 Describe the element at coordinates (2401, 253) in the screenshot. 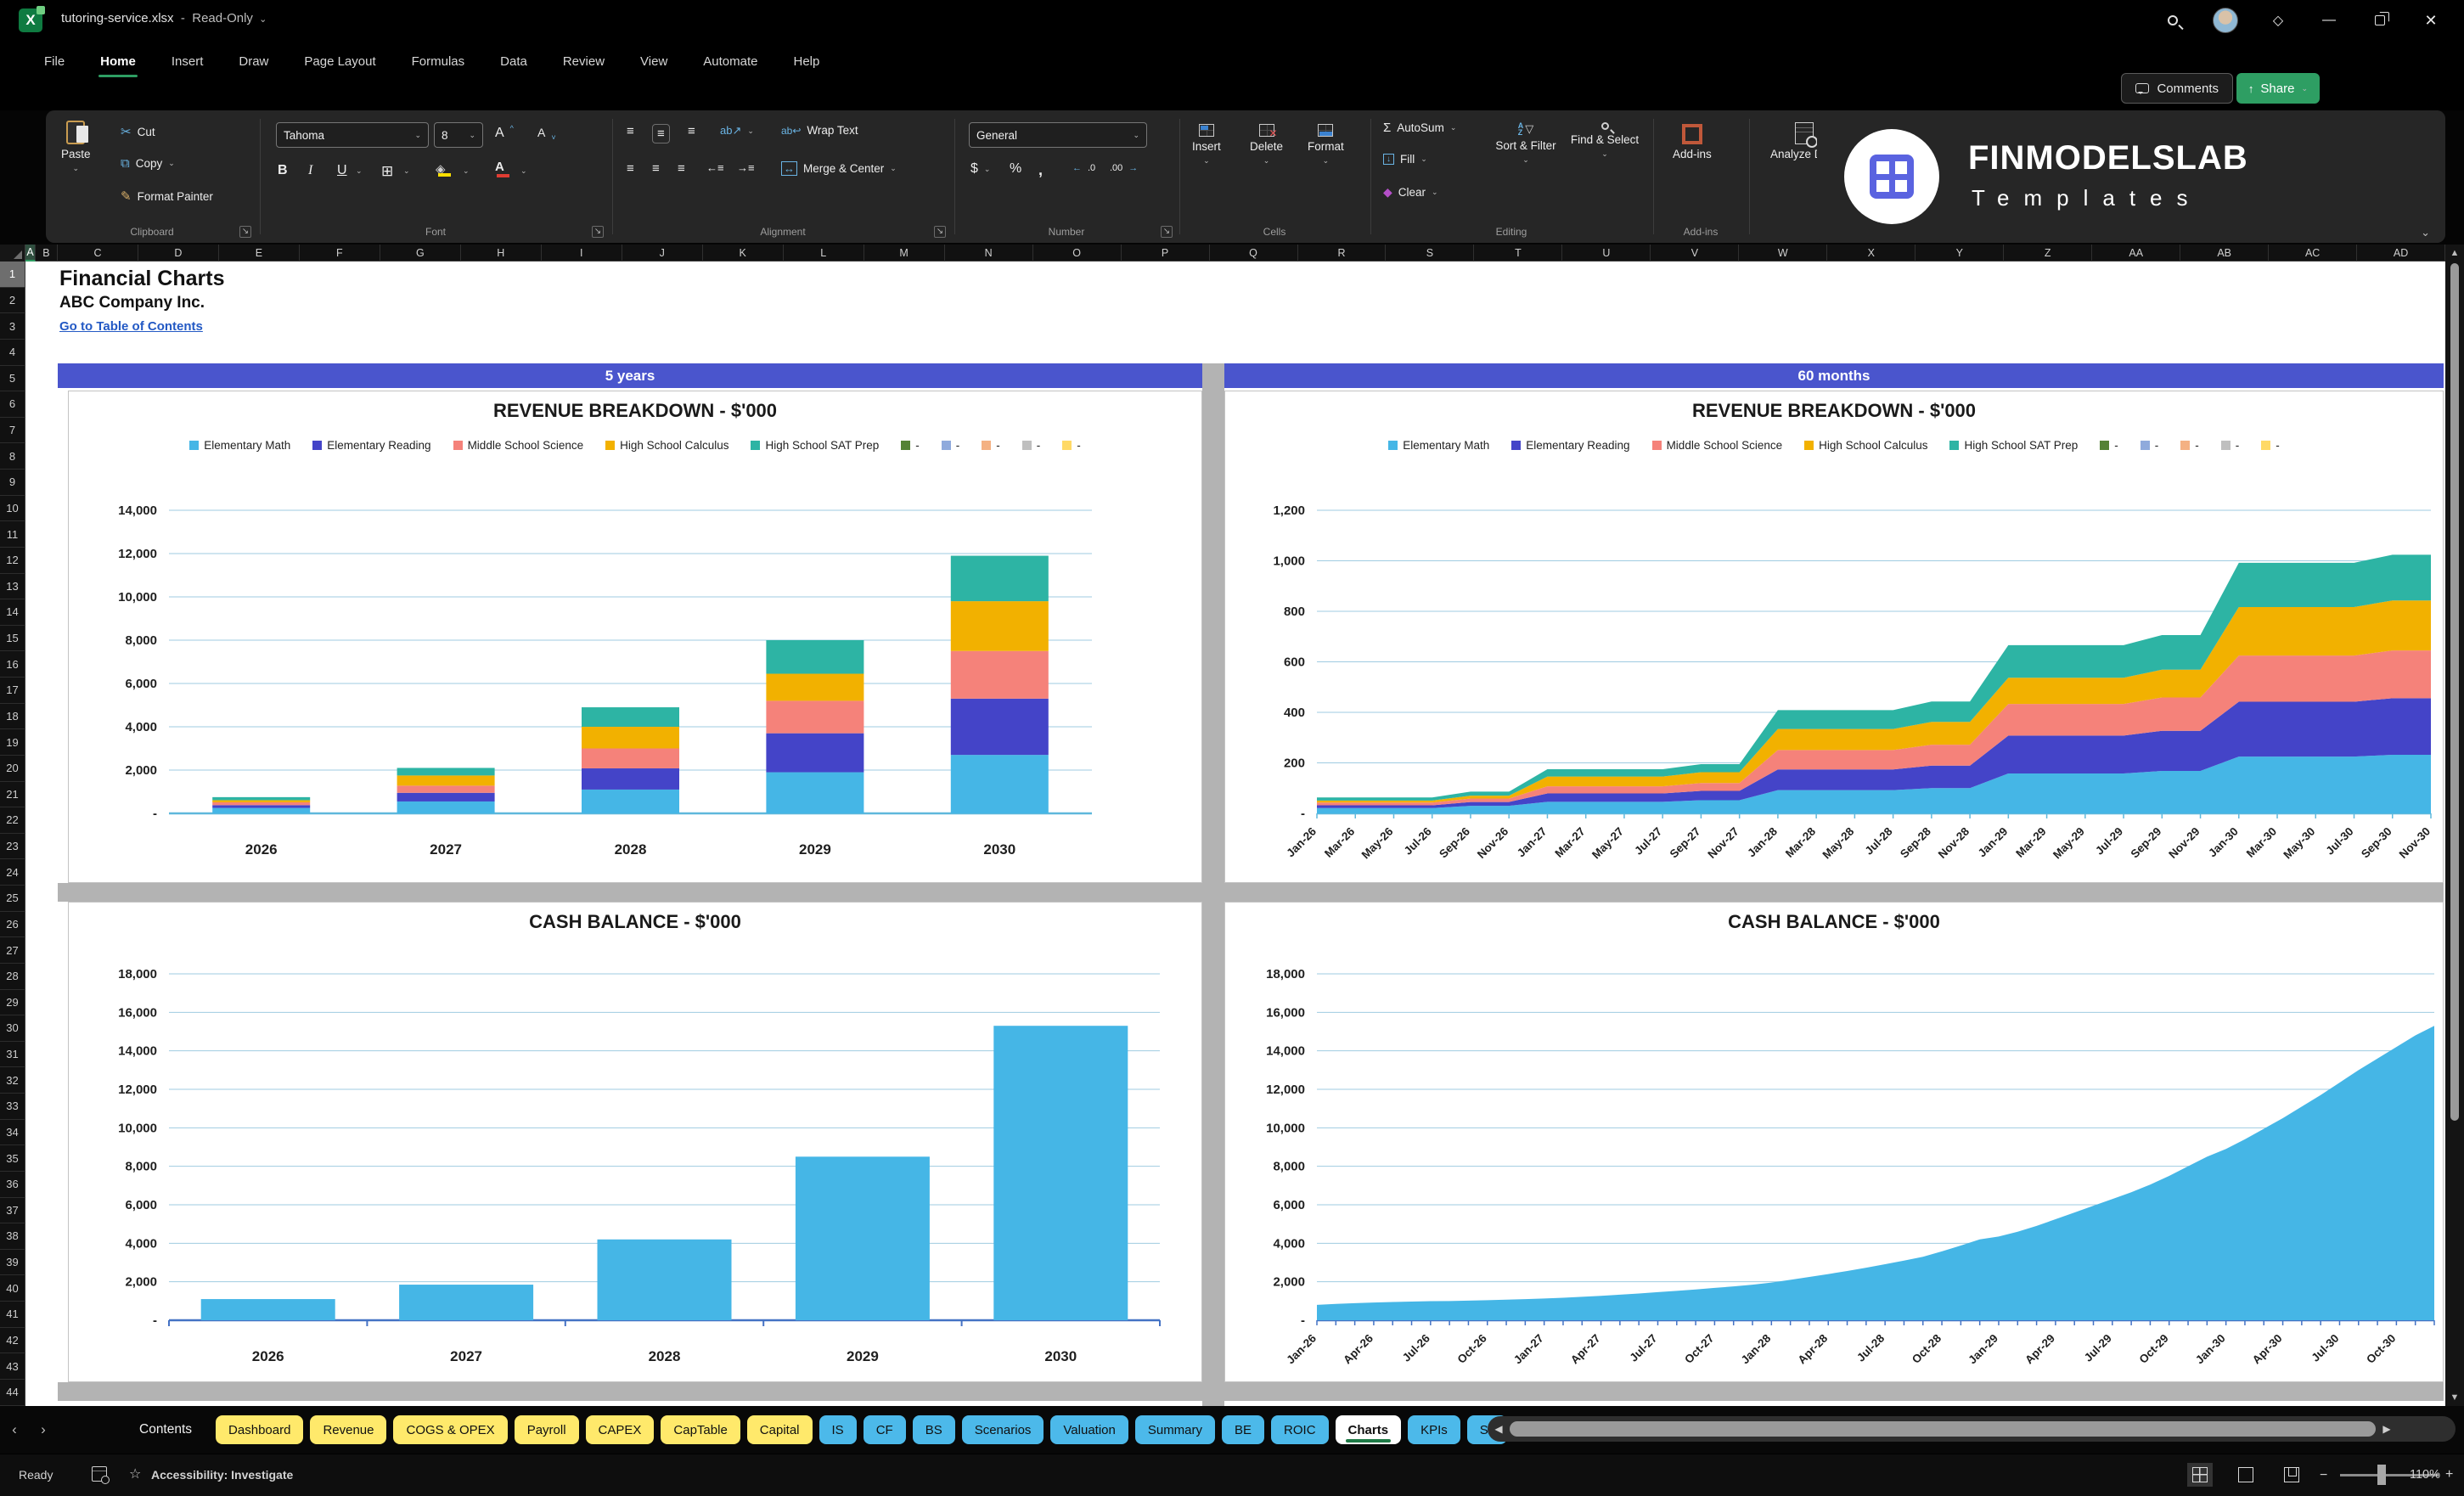

I see `column-header-AD: AD` at that location.